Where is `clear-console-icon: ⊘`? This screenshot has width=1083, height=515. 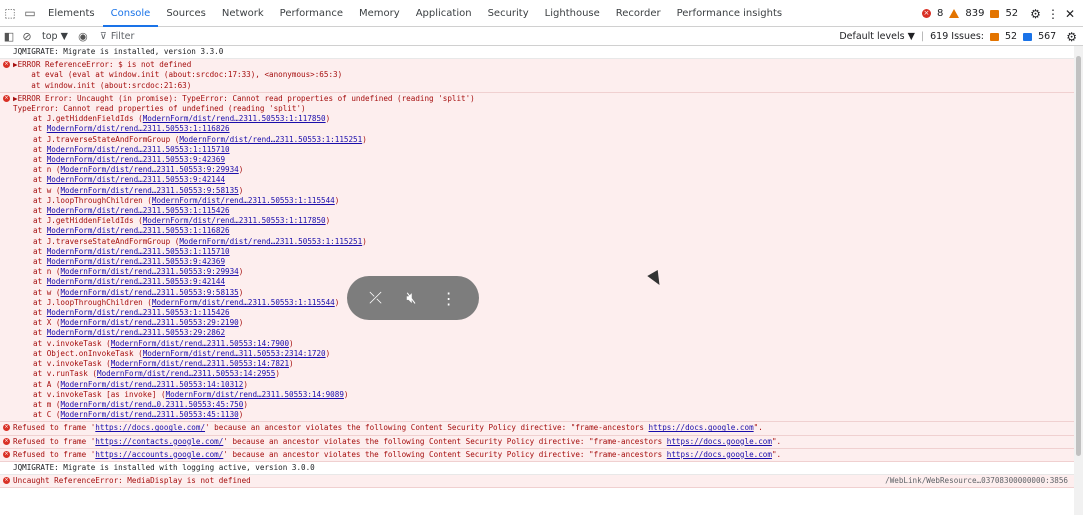 clear-console-icon: ⊘ is located at coordinates (27, 36).